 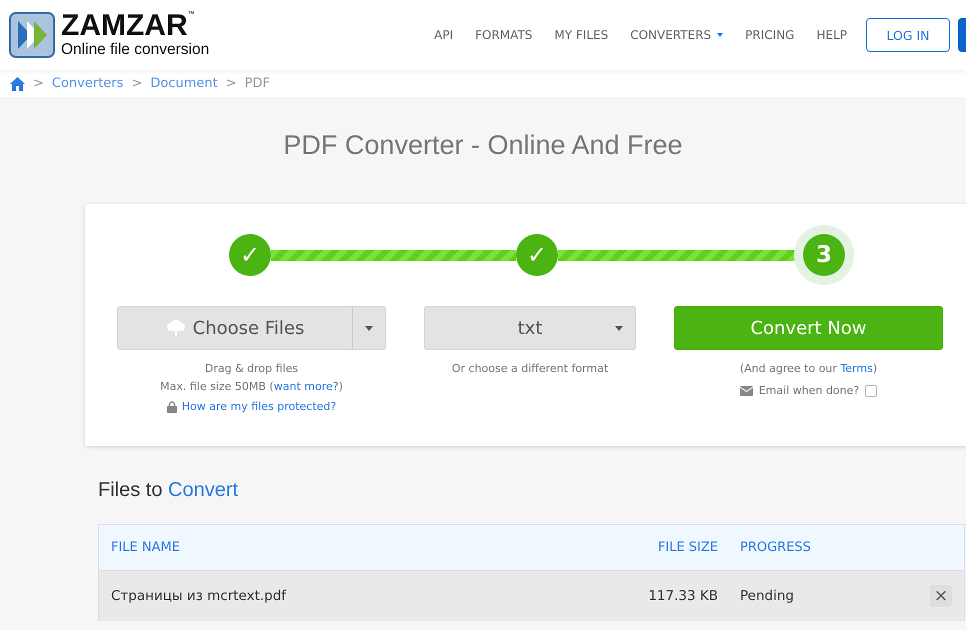 I want to click on nav-link: HELP, so click(x=831, y=35).